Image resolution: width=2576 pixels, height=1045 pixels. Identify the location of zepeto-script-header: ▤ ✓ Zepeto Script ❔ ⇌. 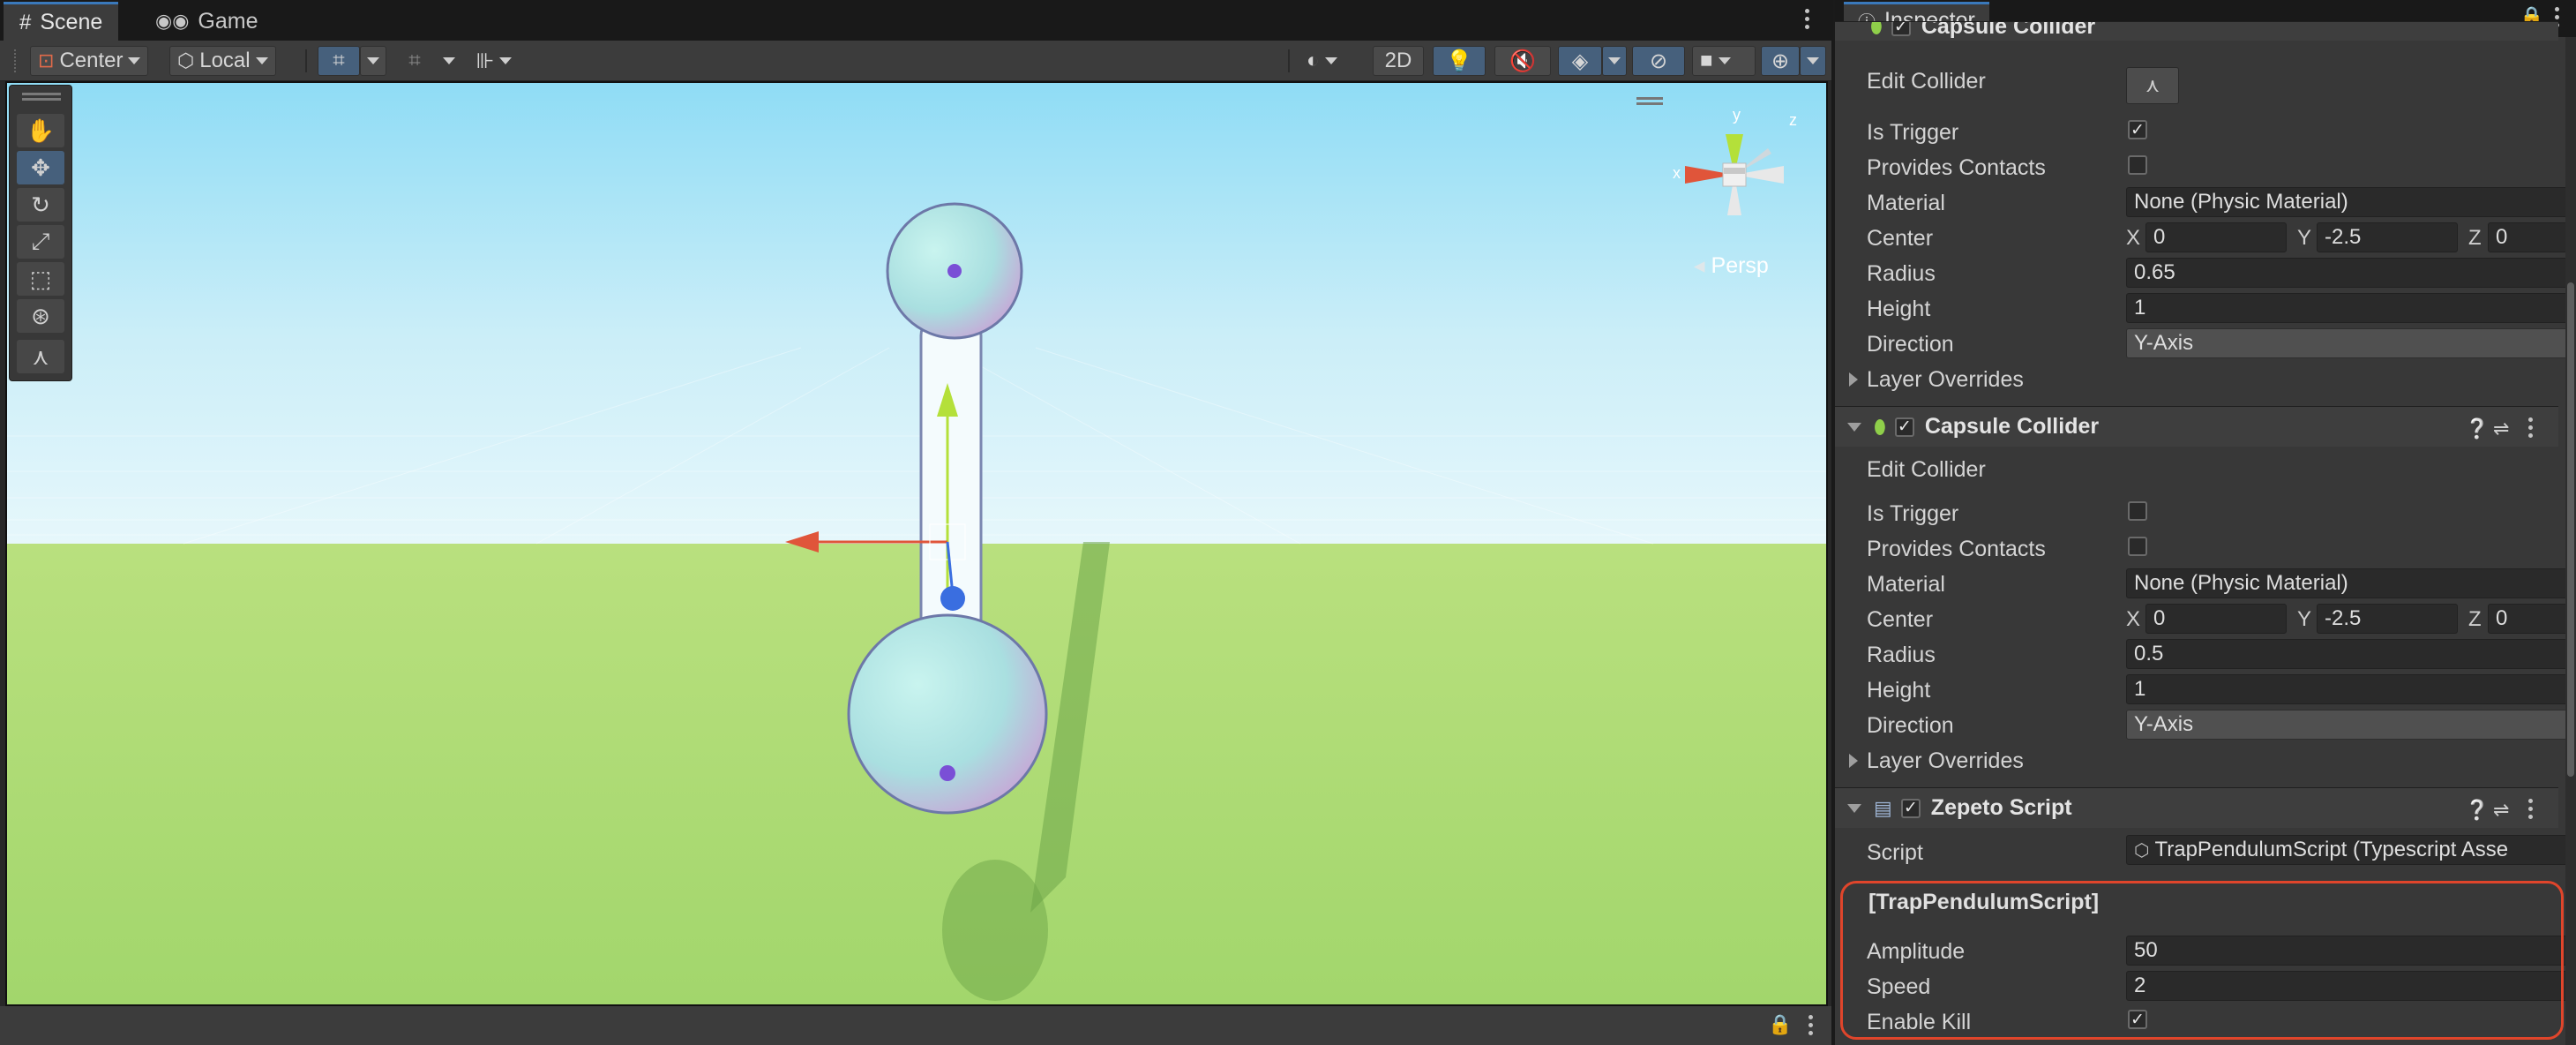
(2197, 807).